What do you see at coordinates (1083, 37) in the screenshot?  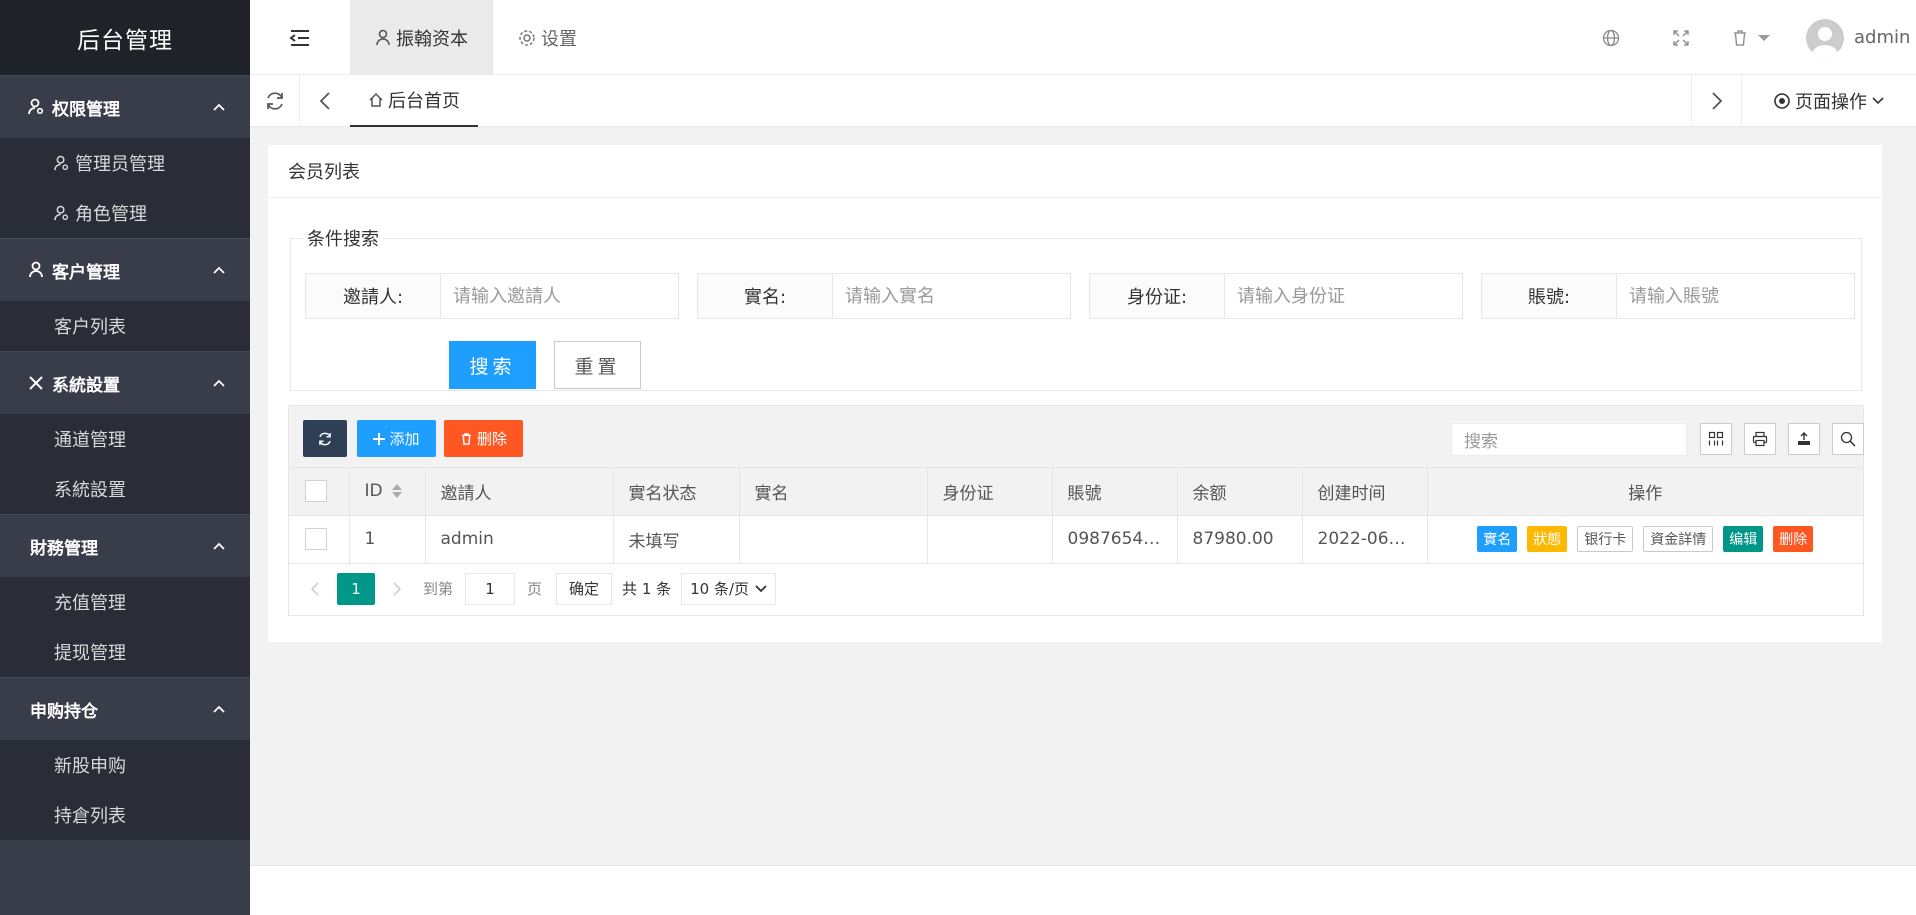 I see `top-header: 振翰资本 设置 admin` at bounding box center [1083, 37].